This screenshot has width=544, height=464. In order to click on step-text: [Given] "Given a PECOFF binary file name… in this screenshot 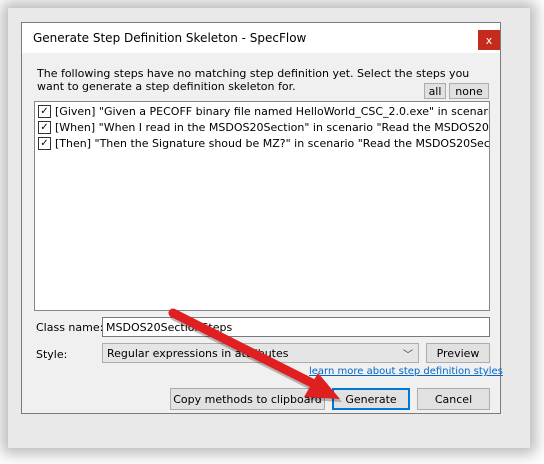, I will do `click(272, 111)`.